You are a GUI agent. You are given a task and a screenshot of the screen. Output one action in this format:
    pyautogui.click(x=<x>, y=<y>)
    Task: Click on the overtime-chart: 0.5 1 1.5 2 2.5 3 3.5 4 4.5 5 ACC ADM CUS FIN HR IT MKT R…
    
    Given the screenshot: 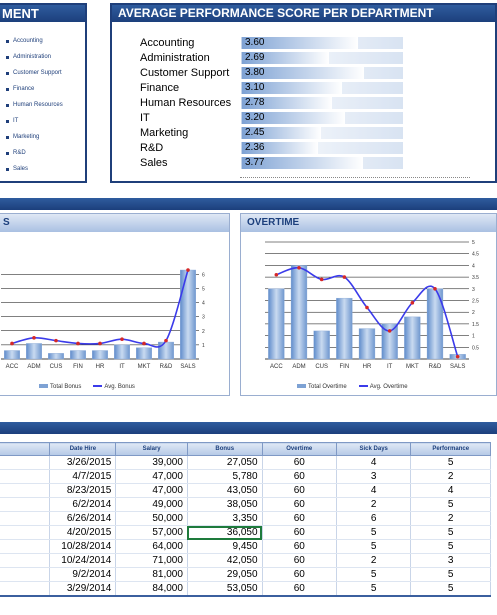 What is the action you would take?
    pyautogui.click(x=368, y=306)
    